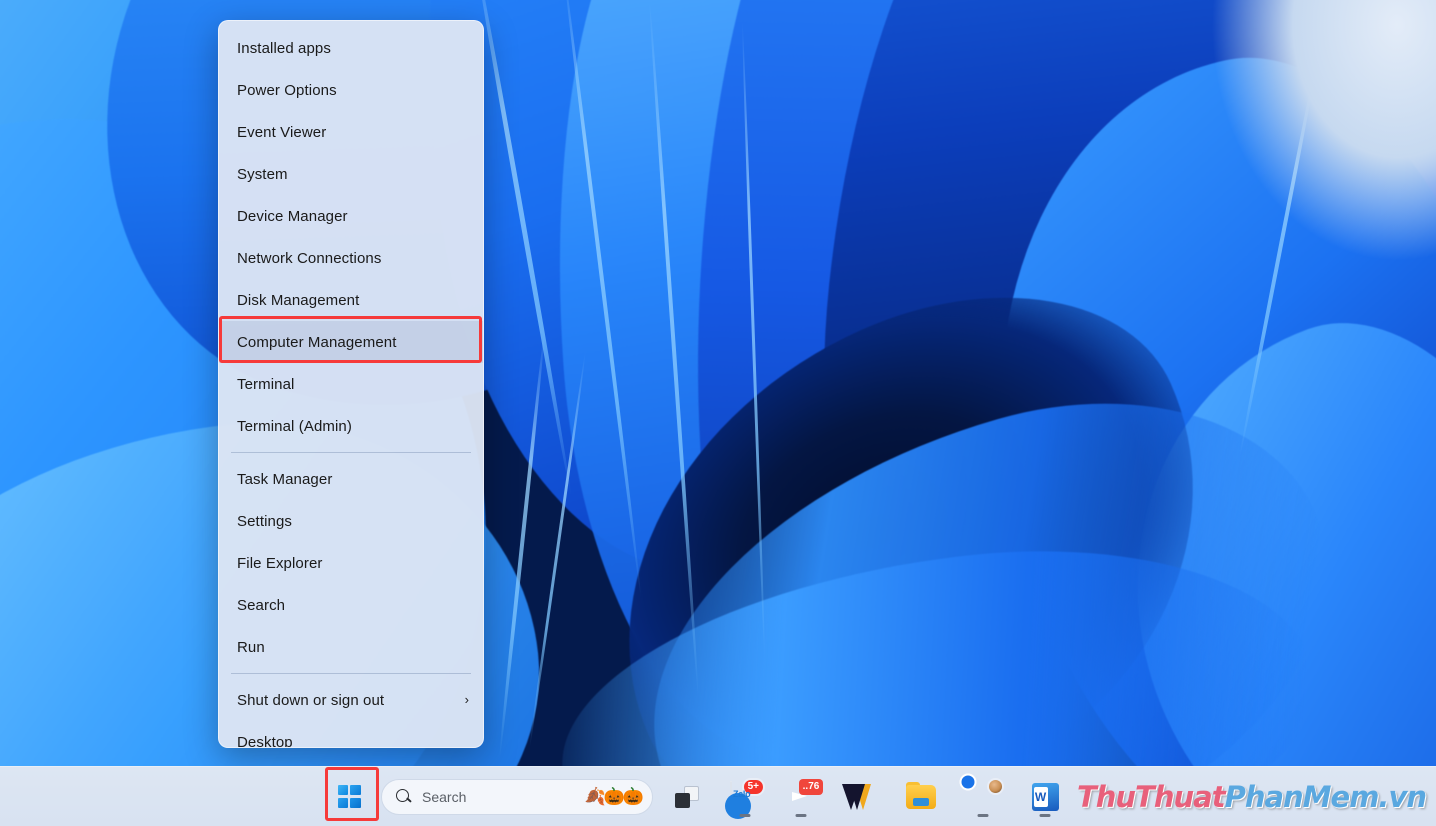 This screenshot has height=826, width=1436. What do you see at coordinates (986, 794) in the screenshot?
I see `chrome-icon` at bounding box center [986, 794].